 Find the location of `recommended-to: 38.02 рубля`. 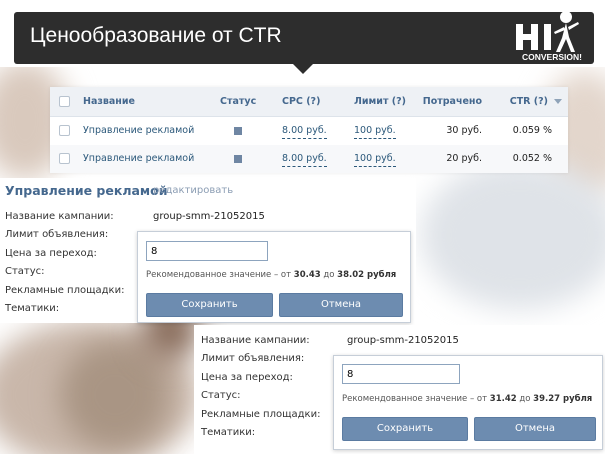

recommended-to: 38.02 рубля is located at coordinates (367, 275).